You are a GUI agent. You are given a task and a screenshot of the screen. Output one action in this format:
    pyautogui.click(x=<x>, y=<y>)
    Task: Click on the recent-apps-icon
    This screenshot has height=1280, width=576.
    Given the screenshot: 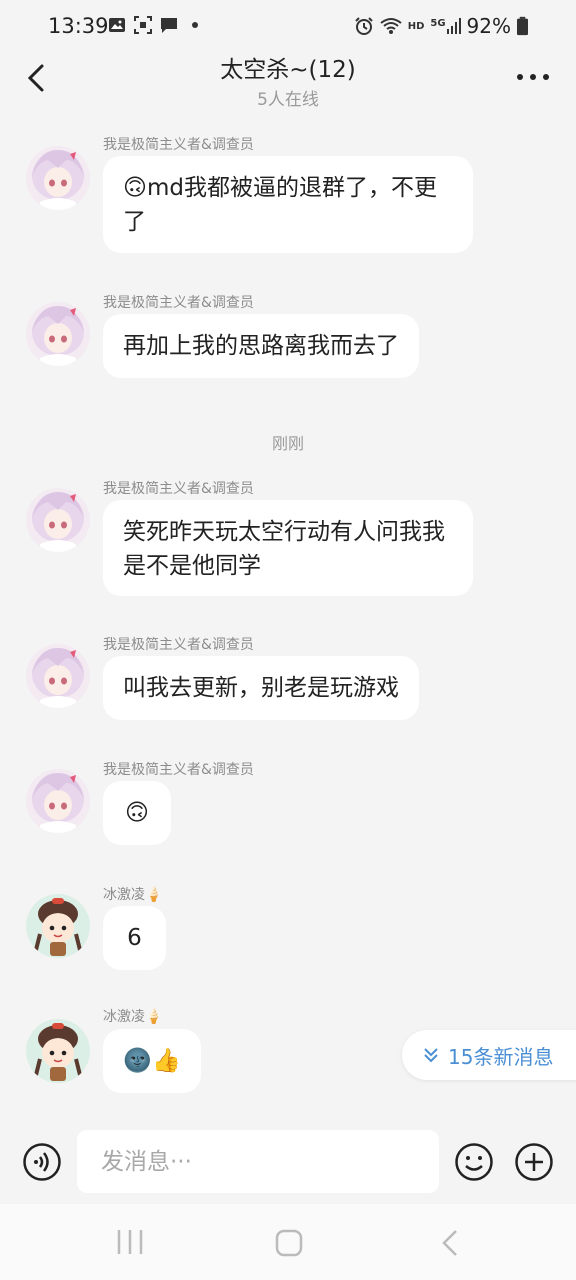 What is the action you would take?
    pyautogui.click(x=130, y=1242)
    